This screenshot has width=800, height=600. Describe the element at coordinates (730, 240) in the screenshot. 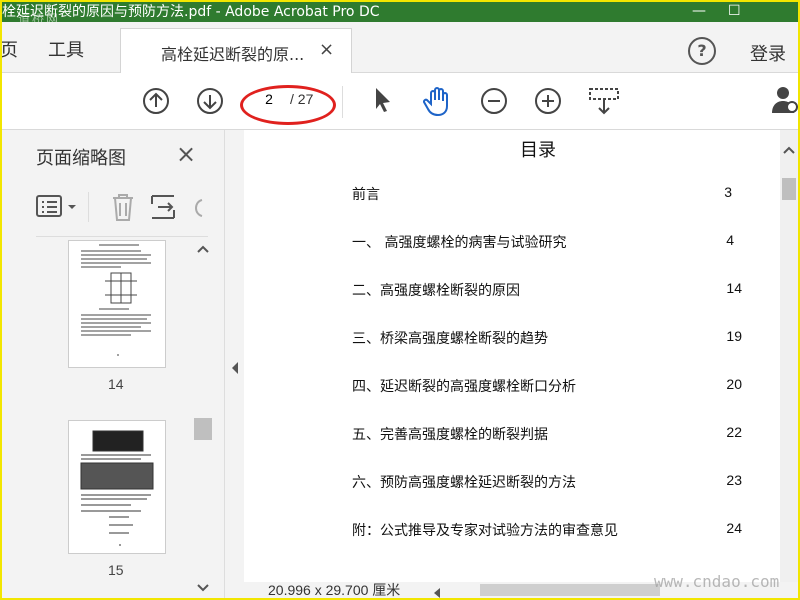

I see `toc-entry-page: 4` at that location.